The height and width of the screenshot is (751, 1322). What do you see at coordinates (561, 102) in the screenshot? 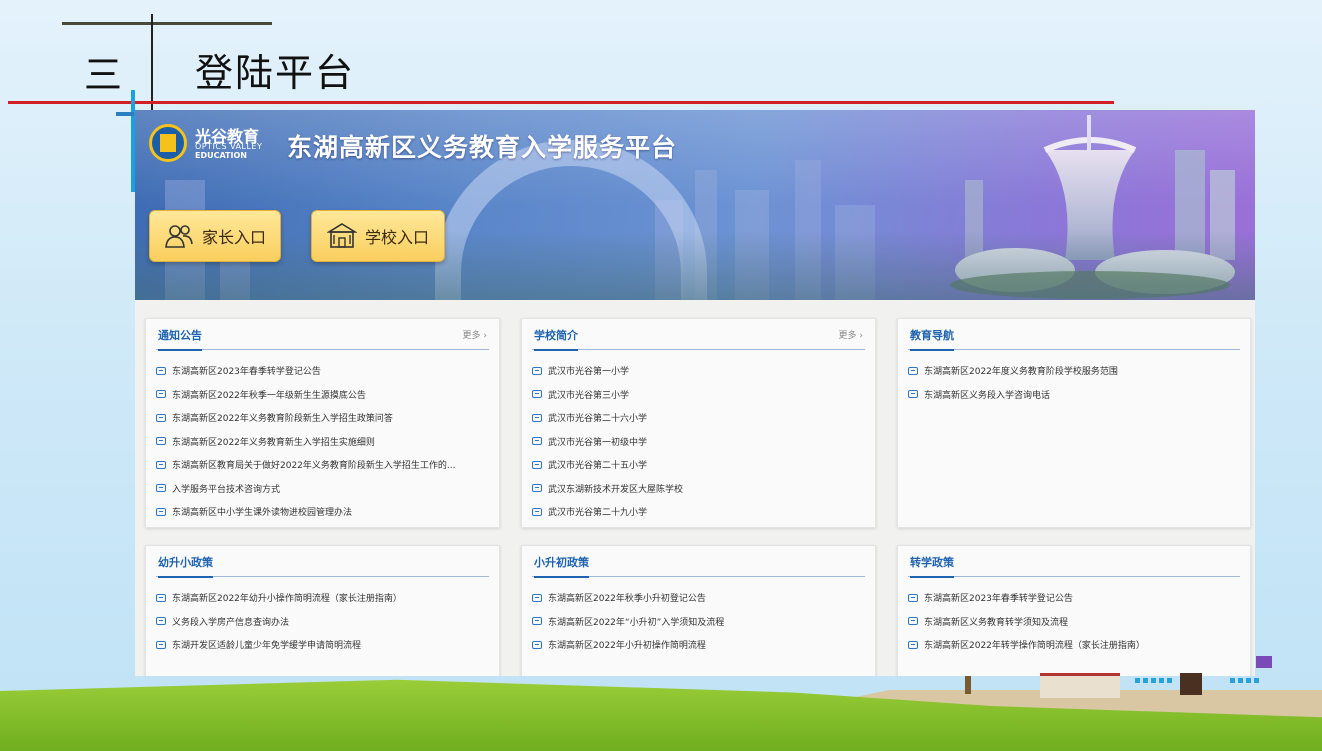
I see `heading-underline` at bounding box center [561, 102].